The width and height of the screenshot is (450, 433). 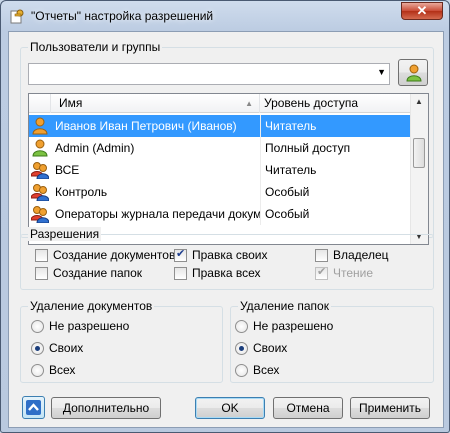 I want to click on chevron-down-icon: ▼, so click(x=381, y=72).